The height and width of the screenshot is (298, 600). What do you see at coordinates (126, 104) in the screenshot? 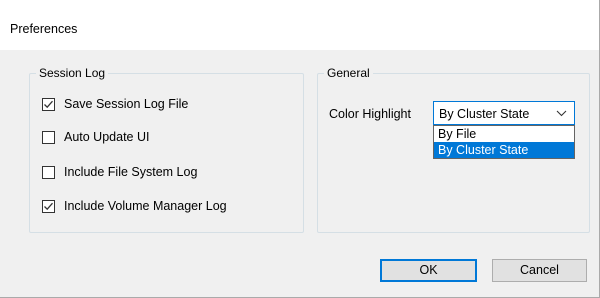
I see `save-session-log-label: Save Session Log File` at bounding box center [126, 104].